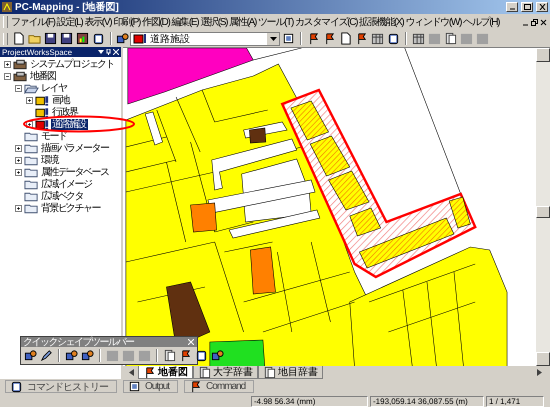  I want to click on pen-icon, so click(46, 355).